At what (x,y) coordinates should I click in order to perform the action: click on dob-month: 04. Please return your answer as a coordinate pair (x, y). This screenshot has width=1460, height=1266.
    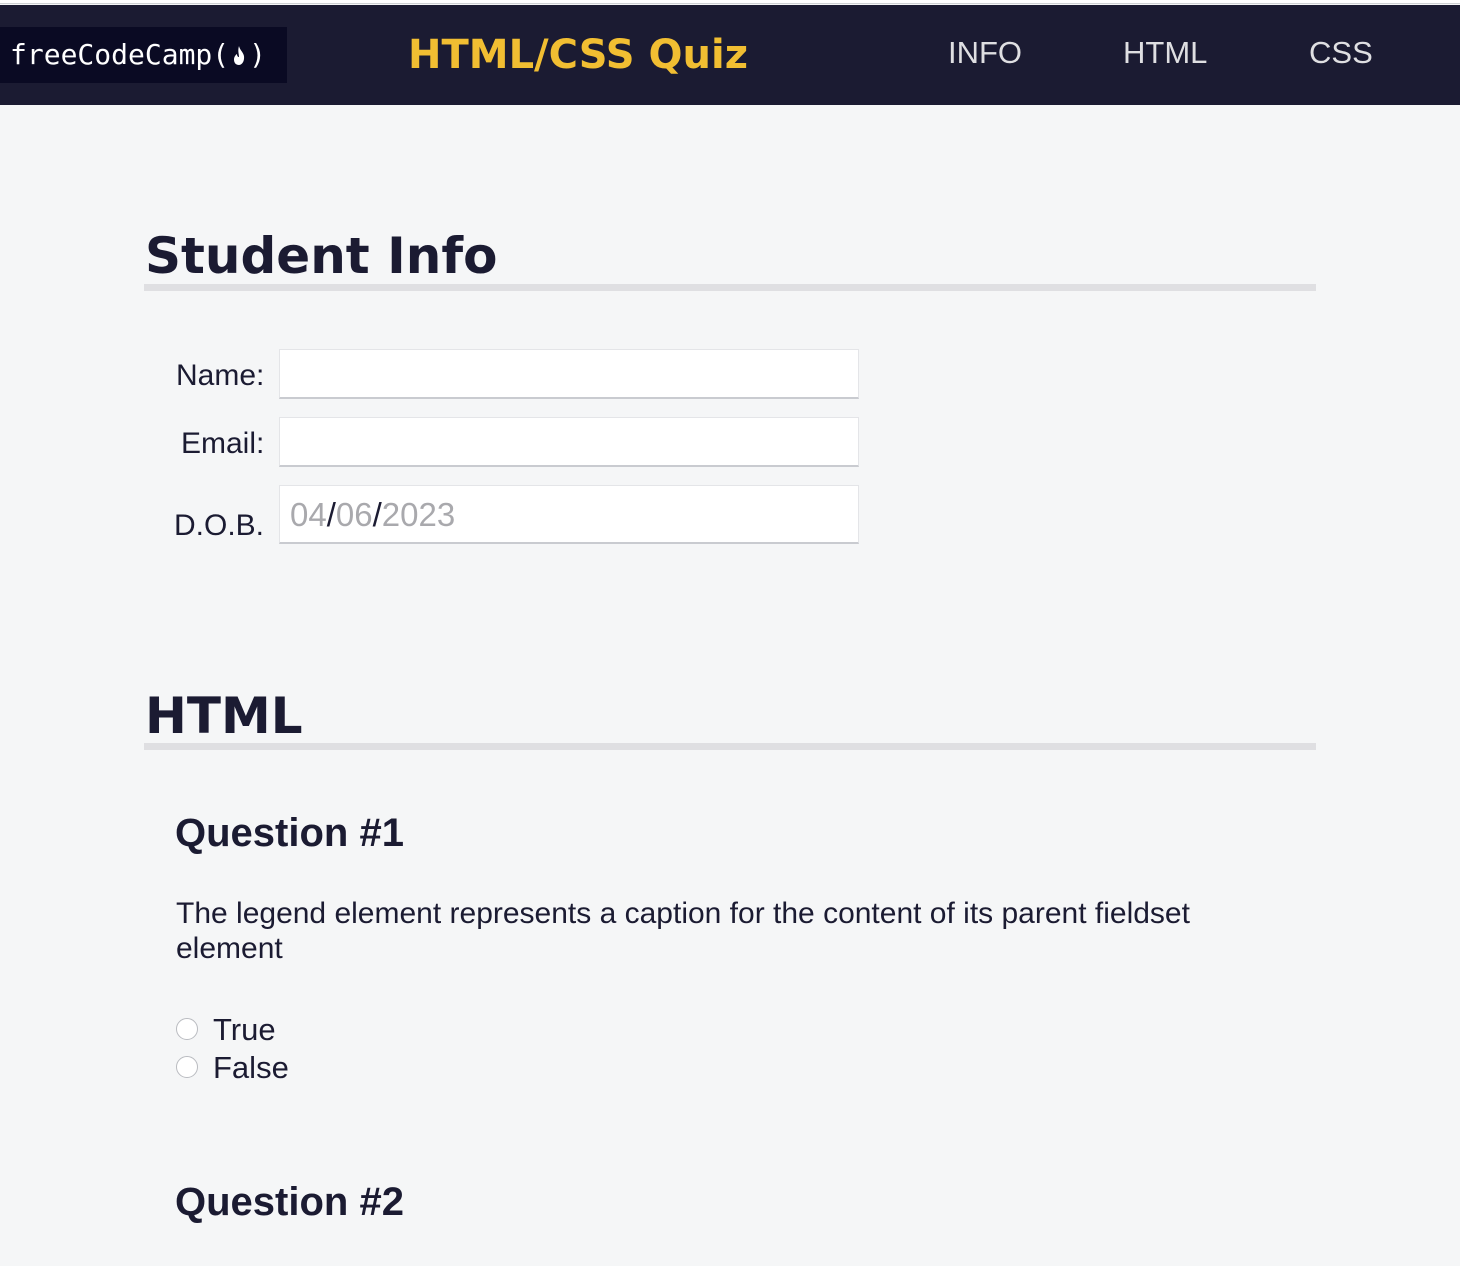
    Looking at the image, I should click on (308, 514).